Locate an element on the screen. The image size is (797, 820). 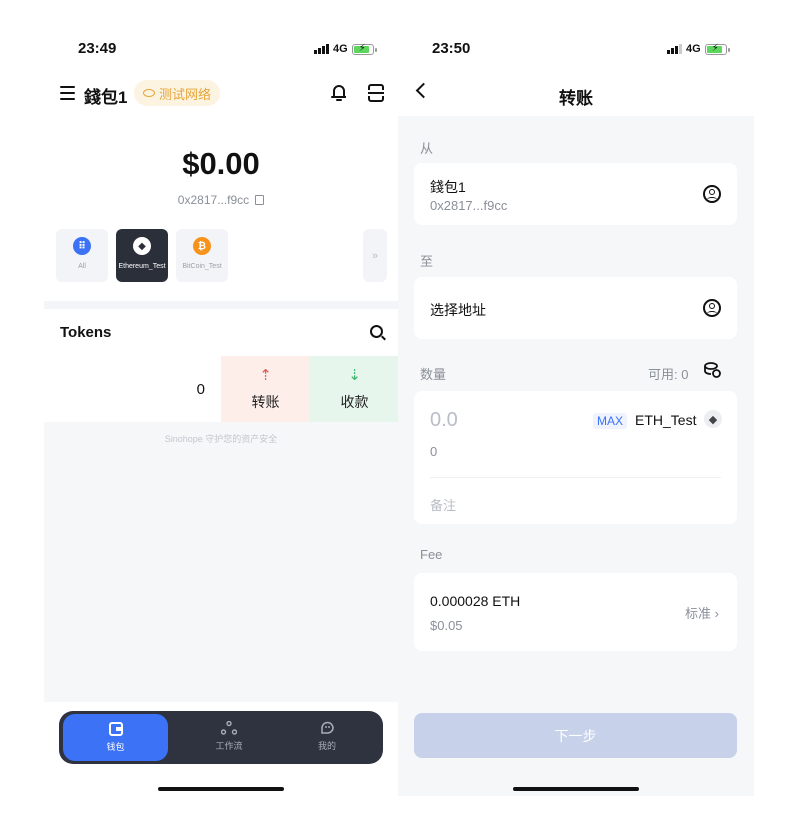
chain-filter-ethereum: ◆ Ethereum_Test is located at coordinates (142, 255).